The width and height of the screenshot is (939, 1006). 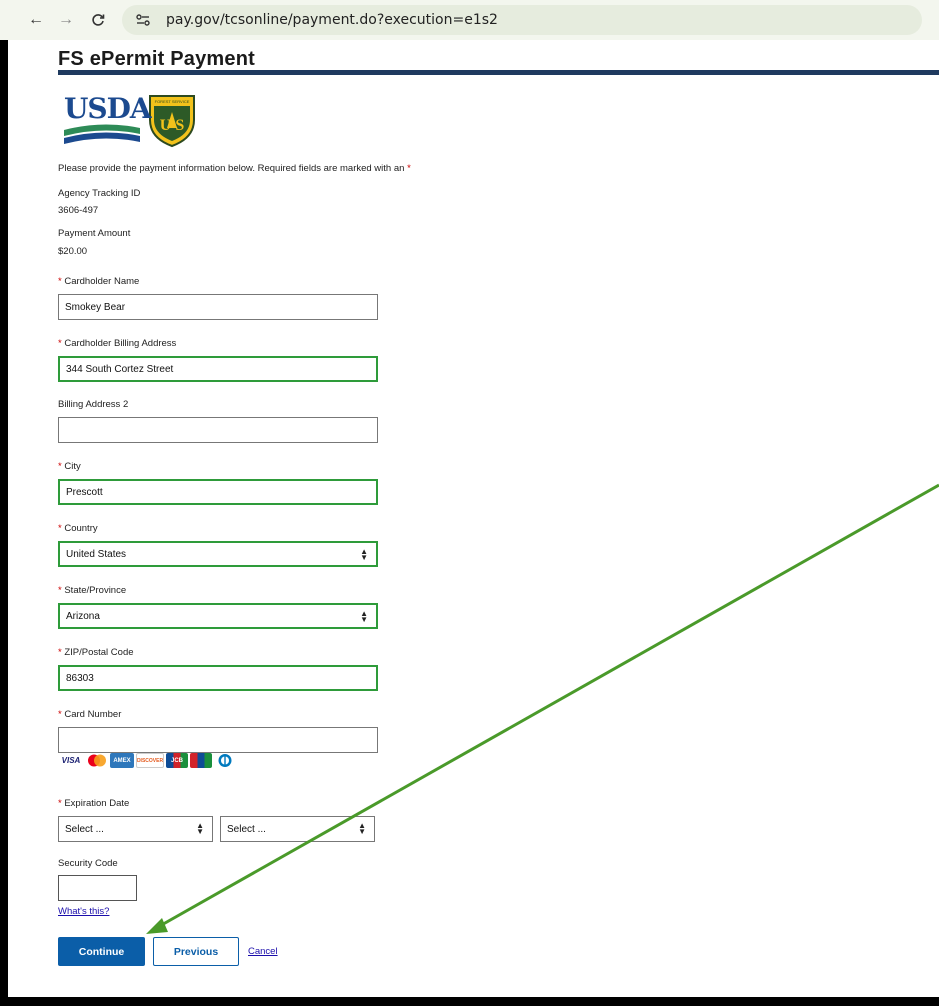 I want to click on cancel-link: Cancel, so click(x=263, y=951).